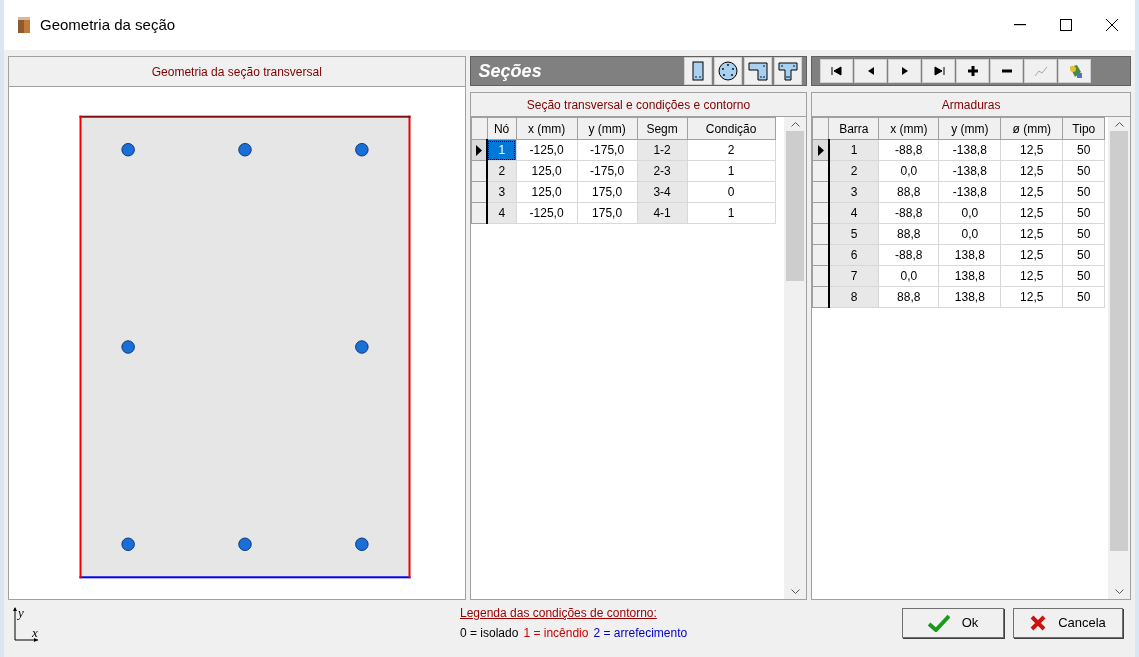  I want to click on add-button, so click(973, 71).